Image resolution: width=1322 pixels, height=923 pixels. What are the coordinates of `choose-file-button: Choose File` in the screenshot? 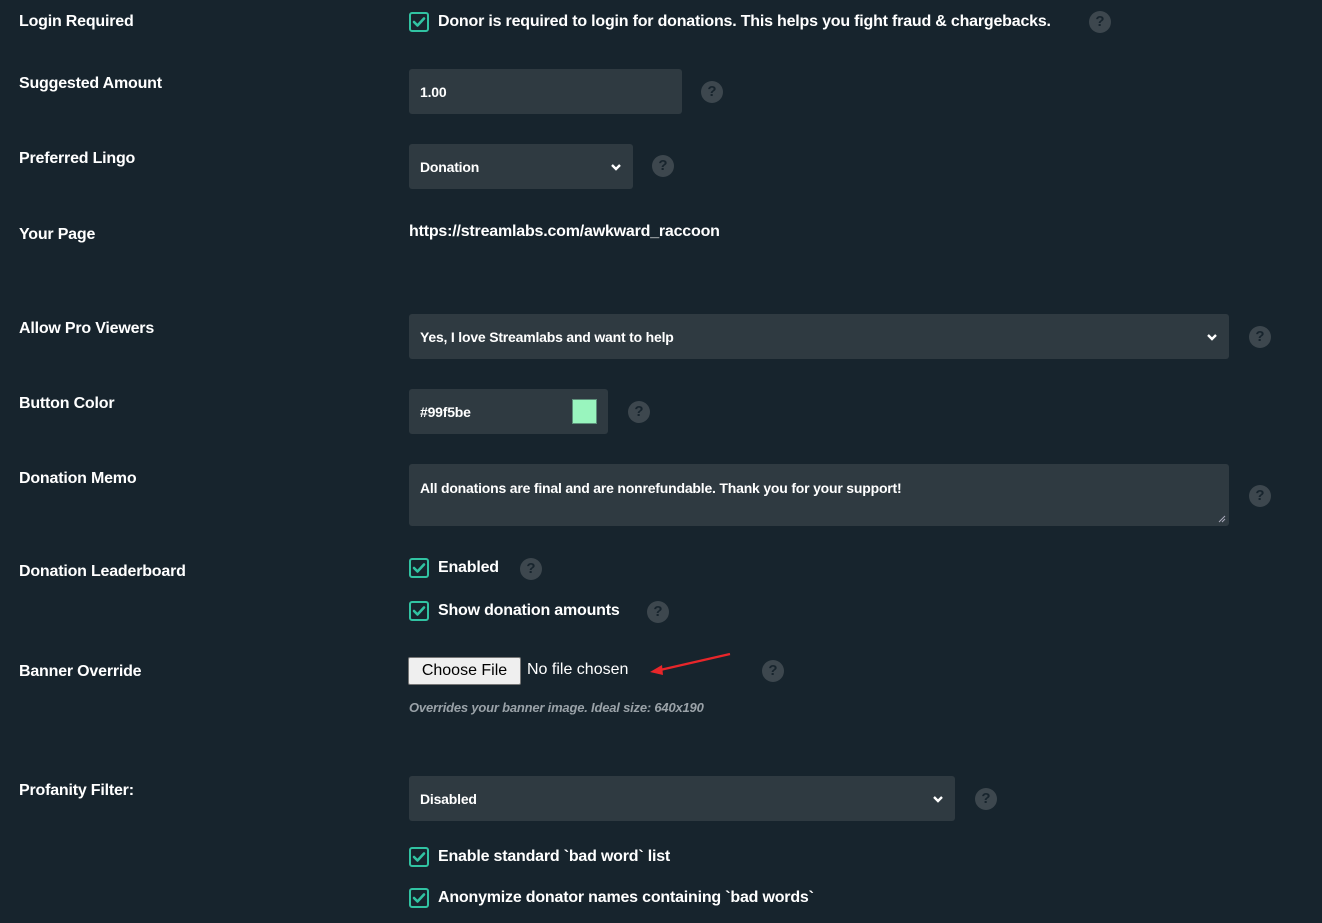 It's located at (464, 671).